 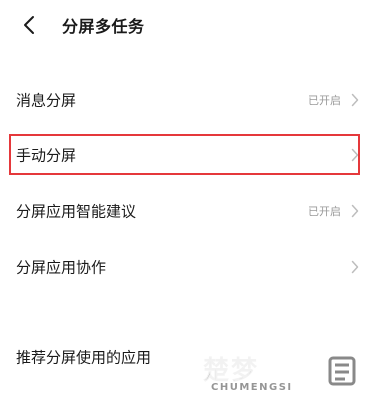 What do you see at coordinates (103, 26) in the screenshot?
I see `page-title: 分屏多任务` at bounding box center [103, 26].